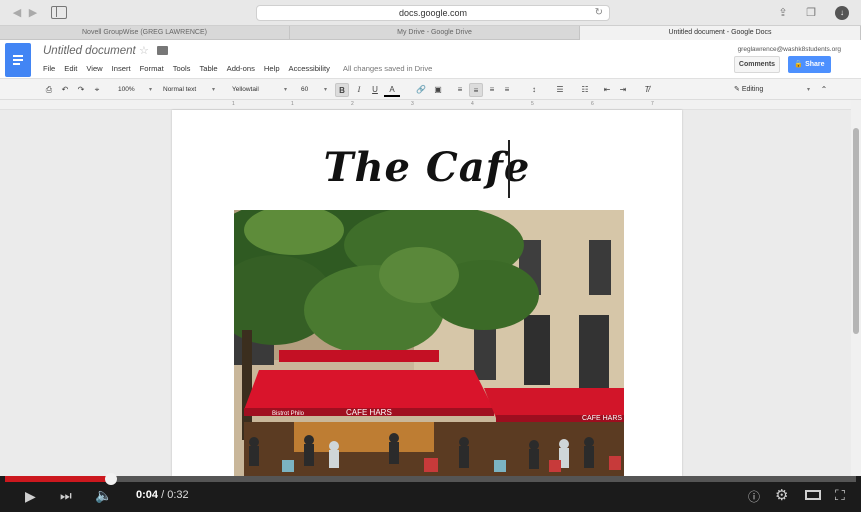  I want to click on doc-heading: The Cafe, so click(427, 167).